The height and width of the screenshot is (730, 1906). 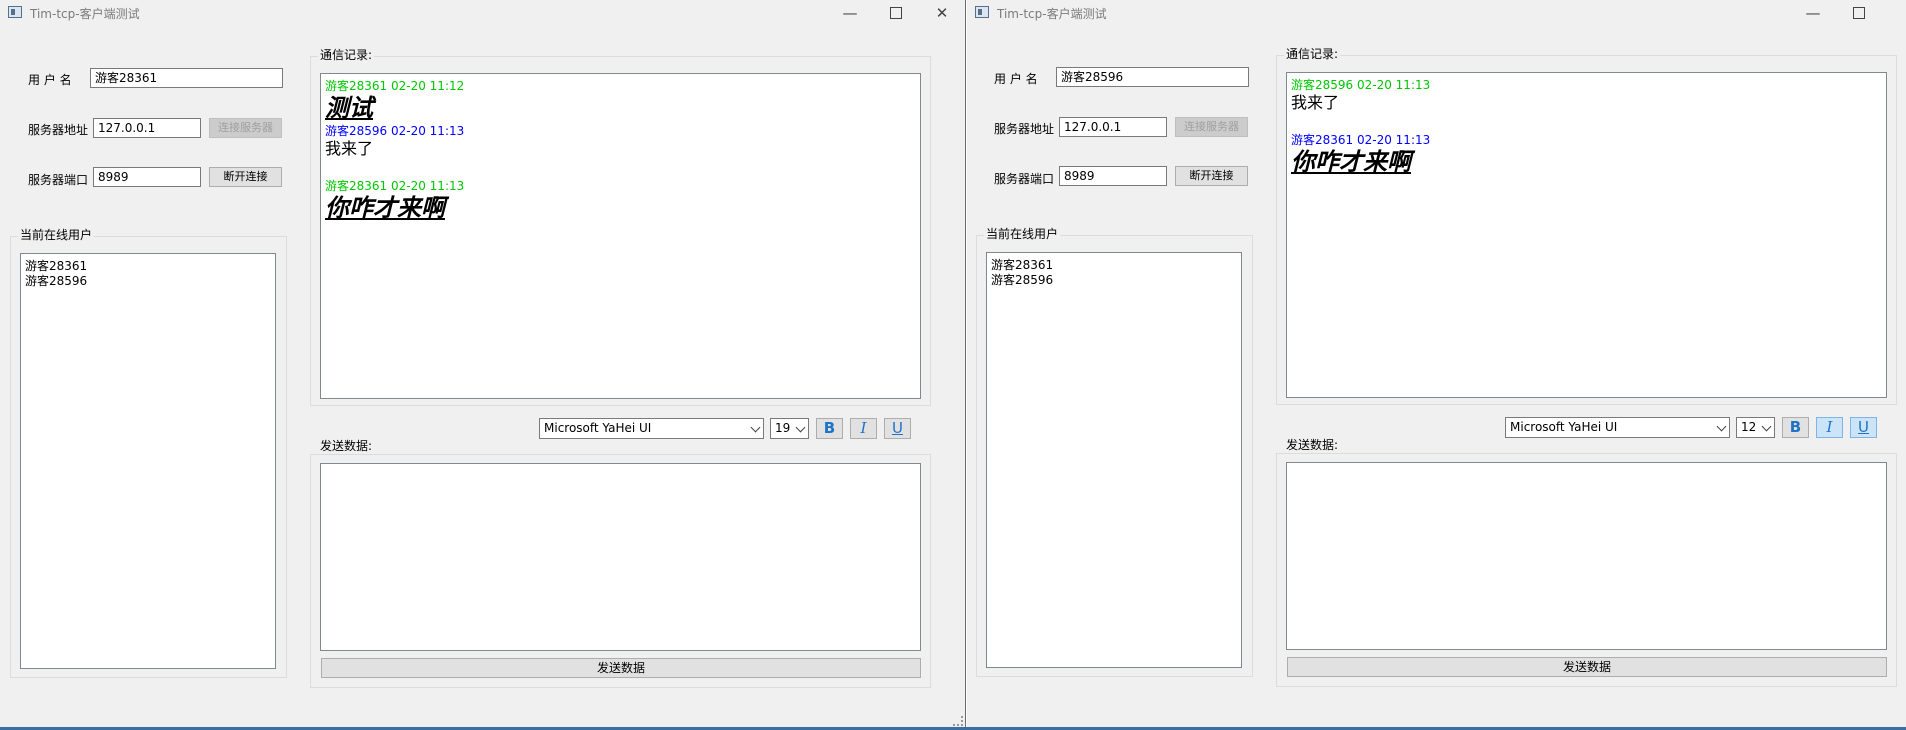 I want to click on message-body: 测试, so click(x=349, y=108).